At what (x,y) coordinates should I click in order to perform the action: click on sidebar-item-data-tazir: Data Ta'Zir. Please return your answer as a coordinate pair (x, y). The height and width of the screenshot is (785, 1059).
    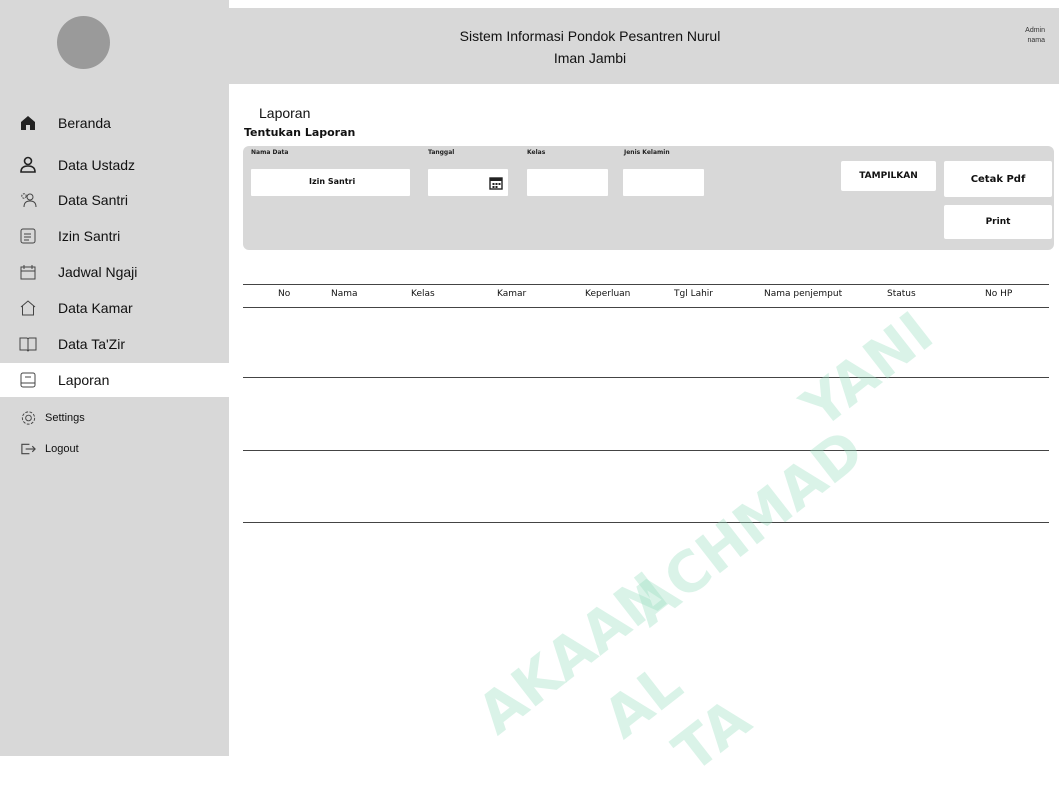
    Looking at the image, I should click on (114, 344).